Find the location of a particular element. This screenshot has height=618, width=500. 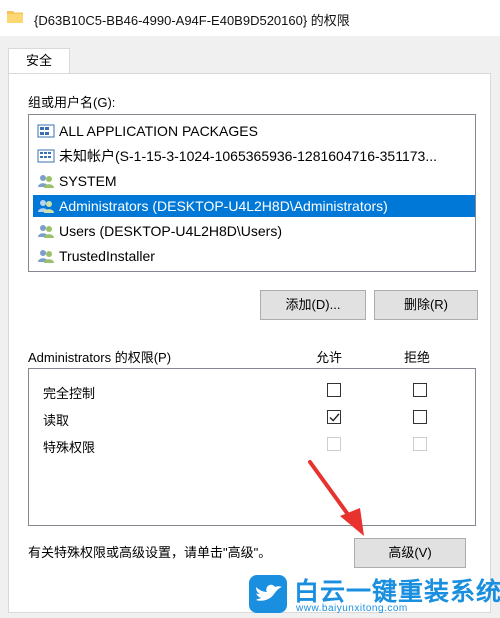

permissions-label: Administrators 的权限(P) is located at coordinates (100, 357).